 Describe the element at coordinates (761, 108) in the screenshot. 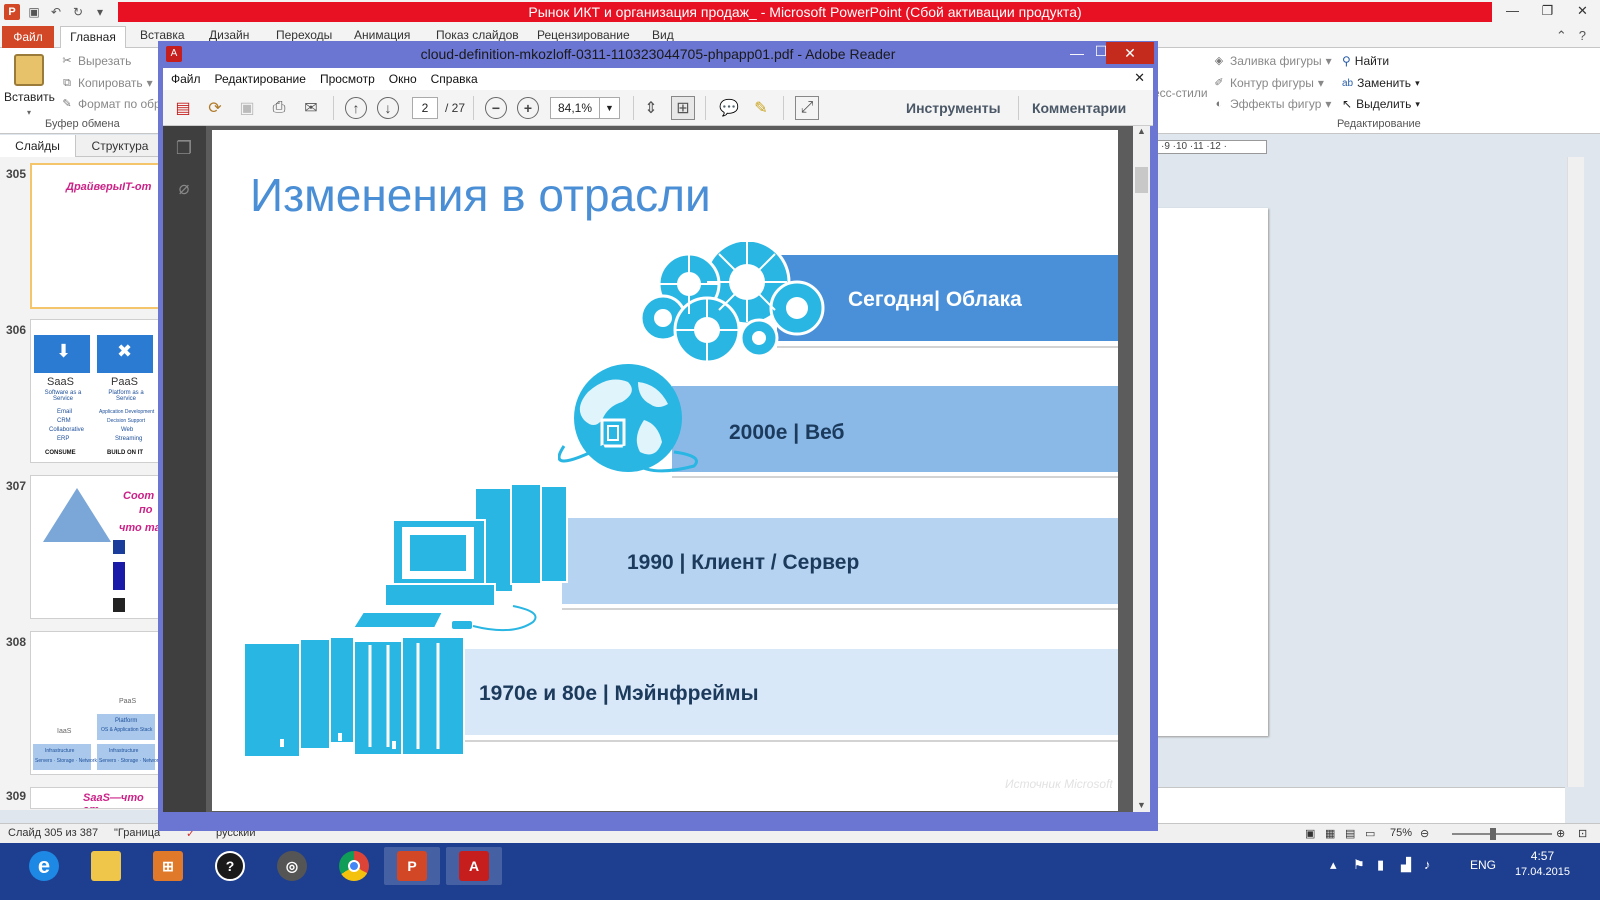

I see `highlight-icon: ✎` at that location.